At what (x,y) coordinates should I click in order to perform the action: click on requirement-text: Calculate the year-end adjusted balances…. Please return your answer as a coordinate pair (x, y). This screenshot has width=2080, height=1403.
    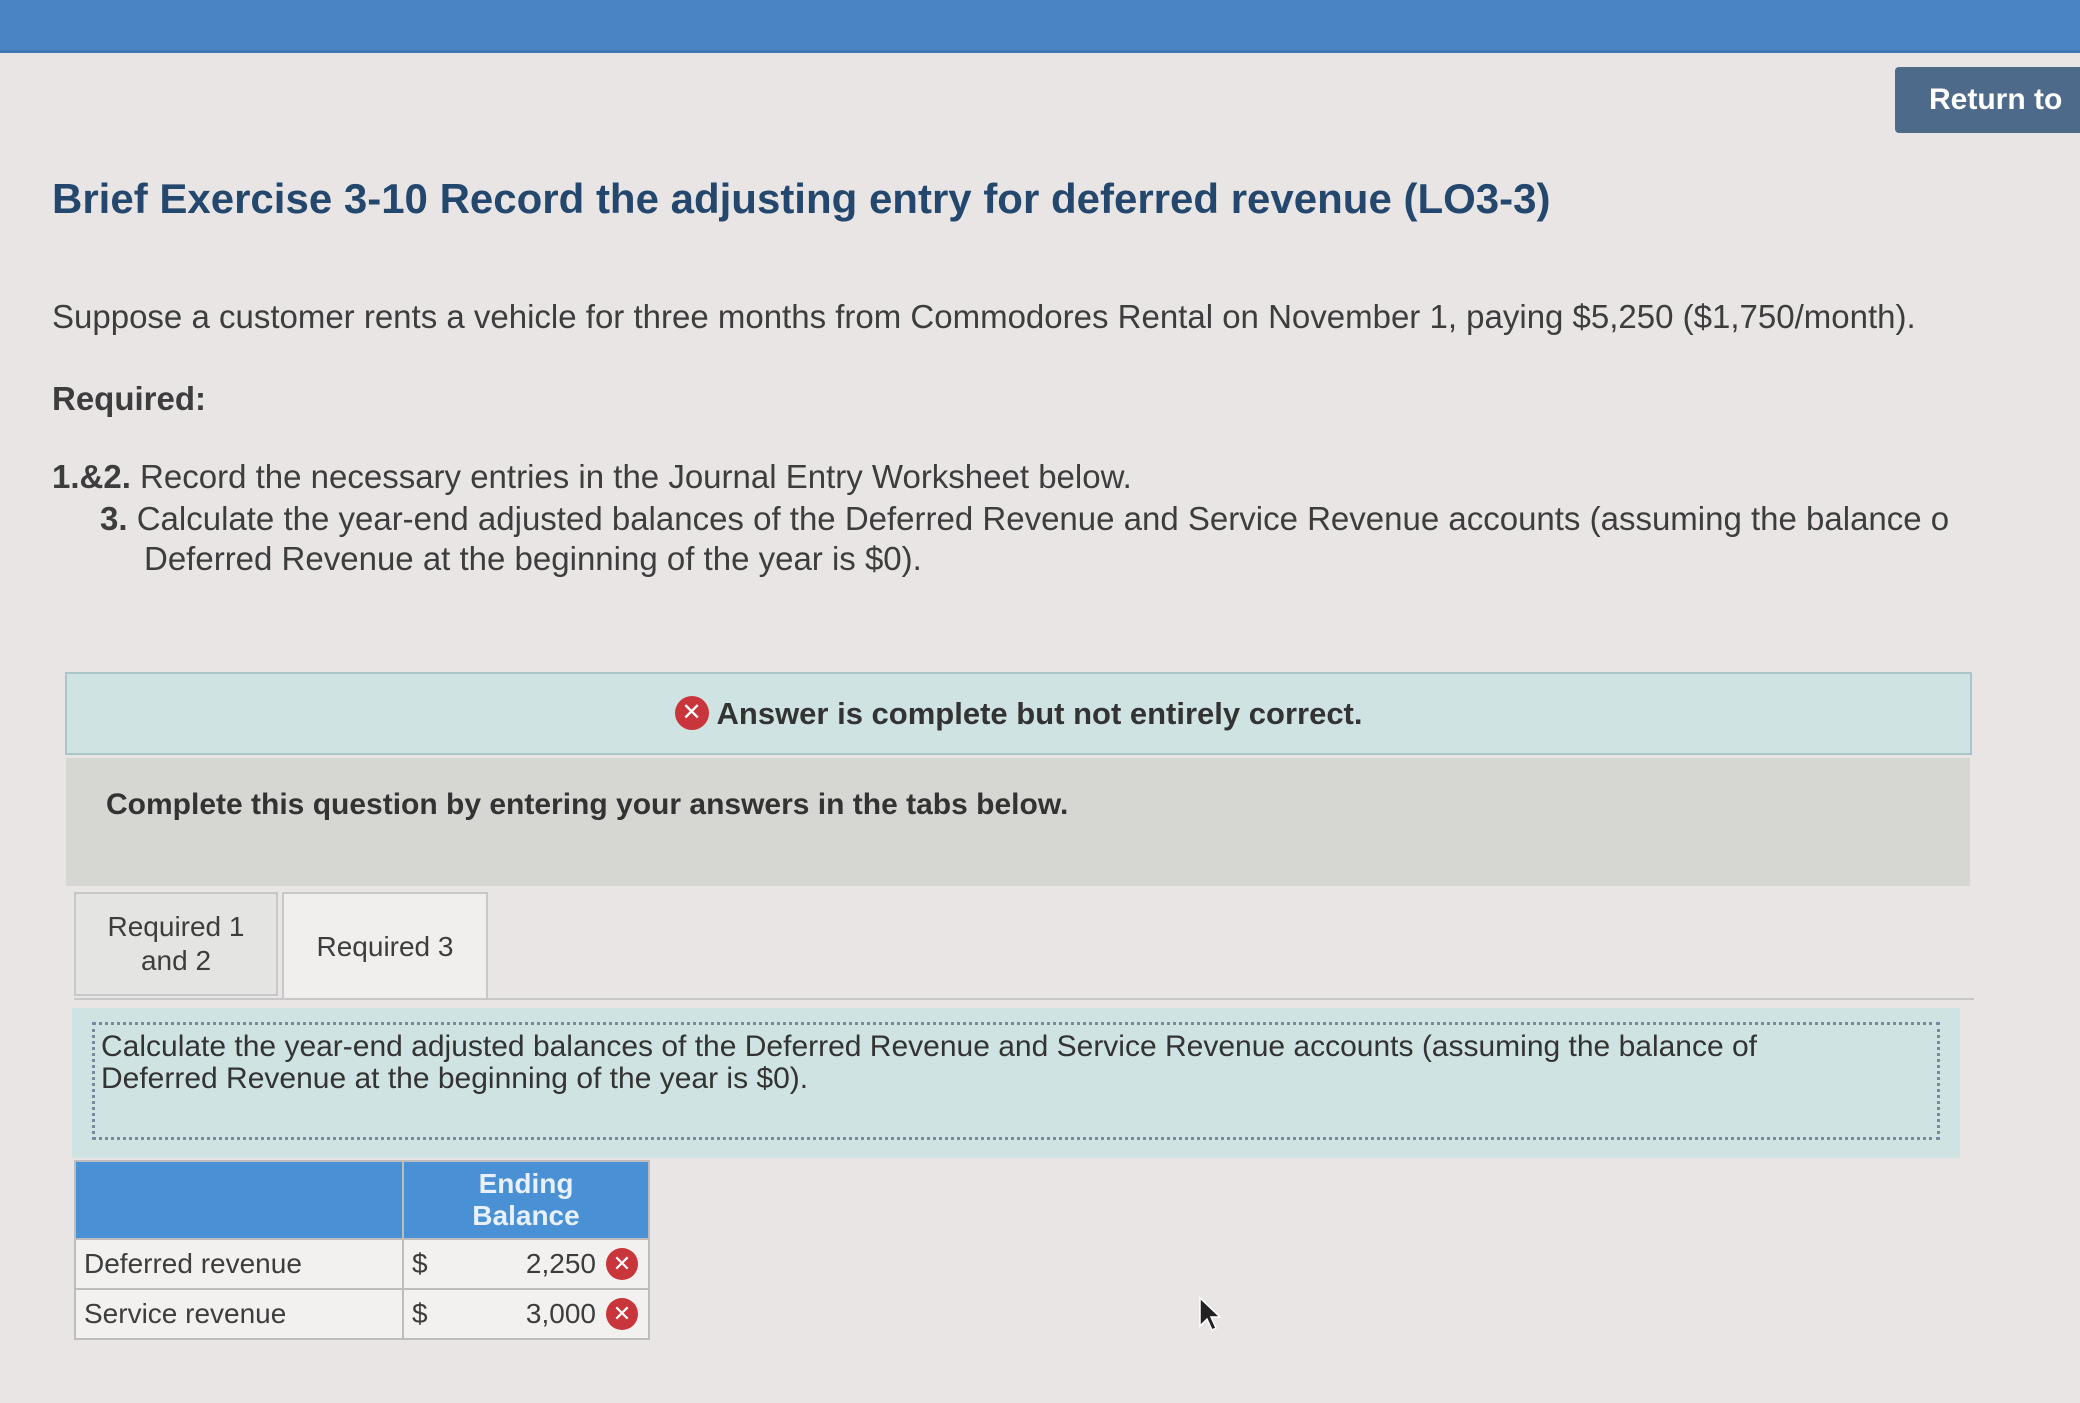
    Looking at the image, I should click on (1043, 518).